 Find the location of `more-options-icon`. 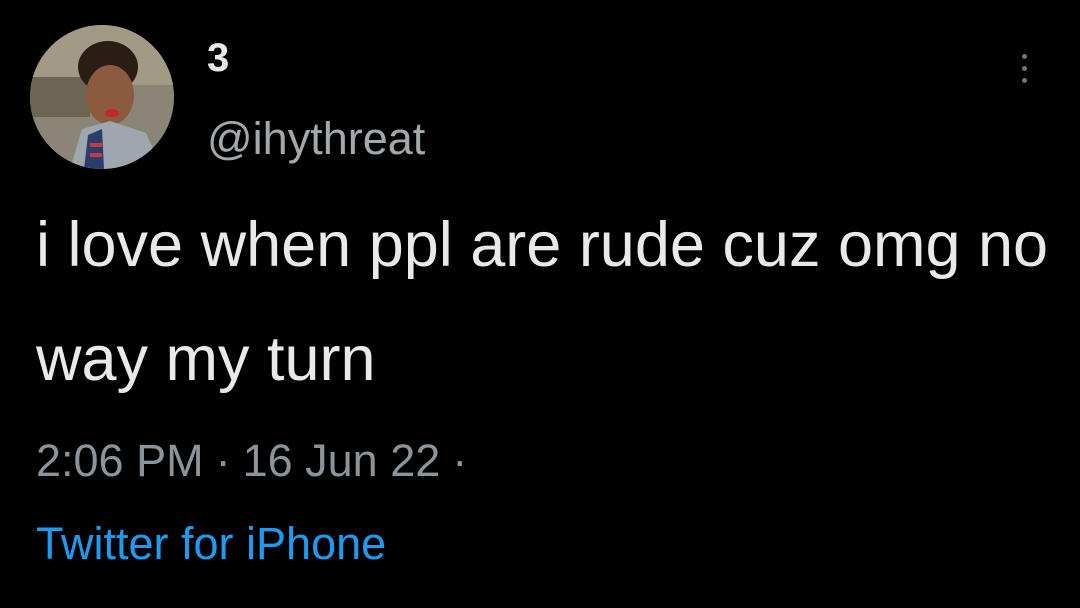

more-options-icon is located at coordinates (1024, 56).